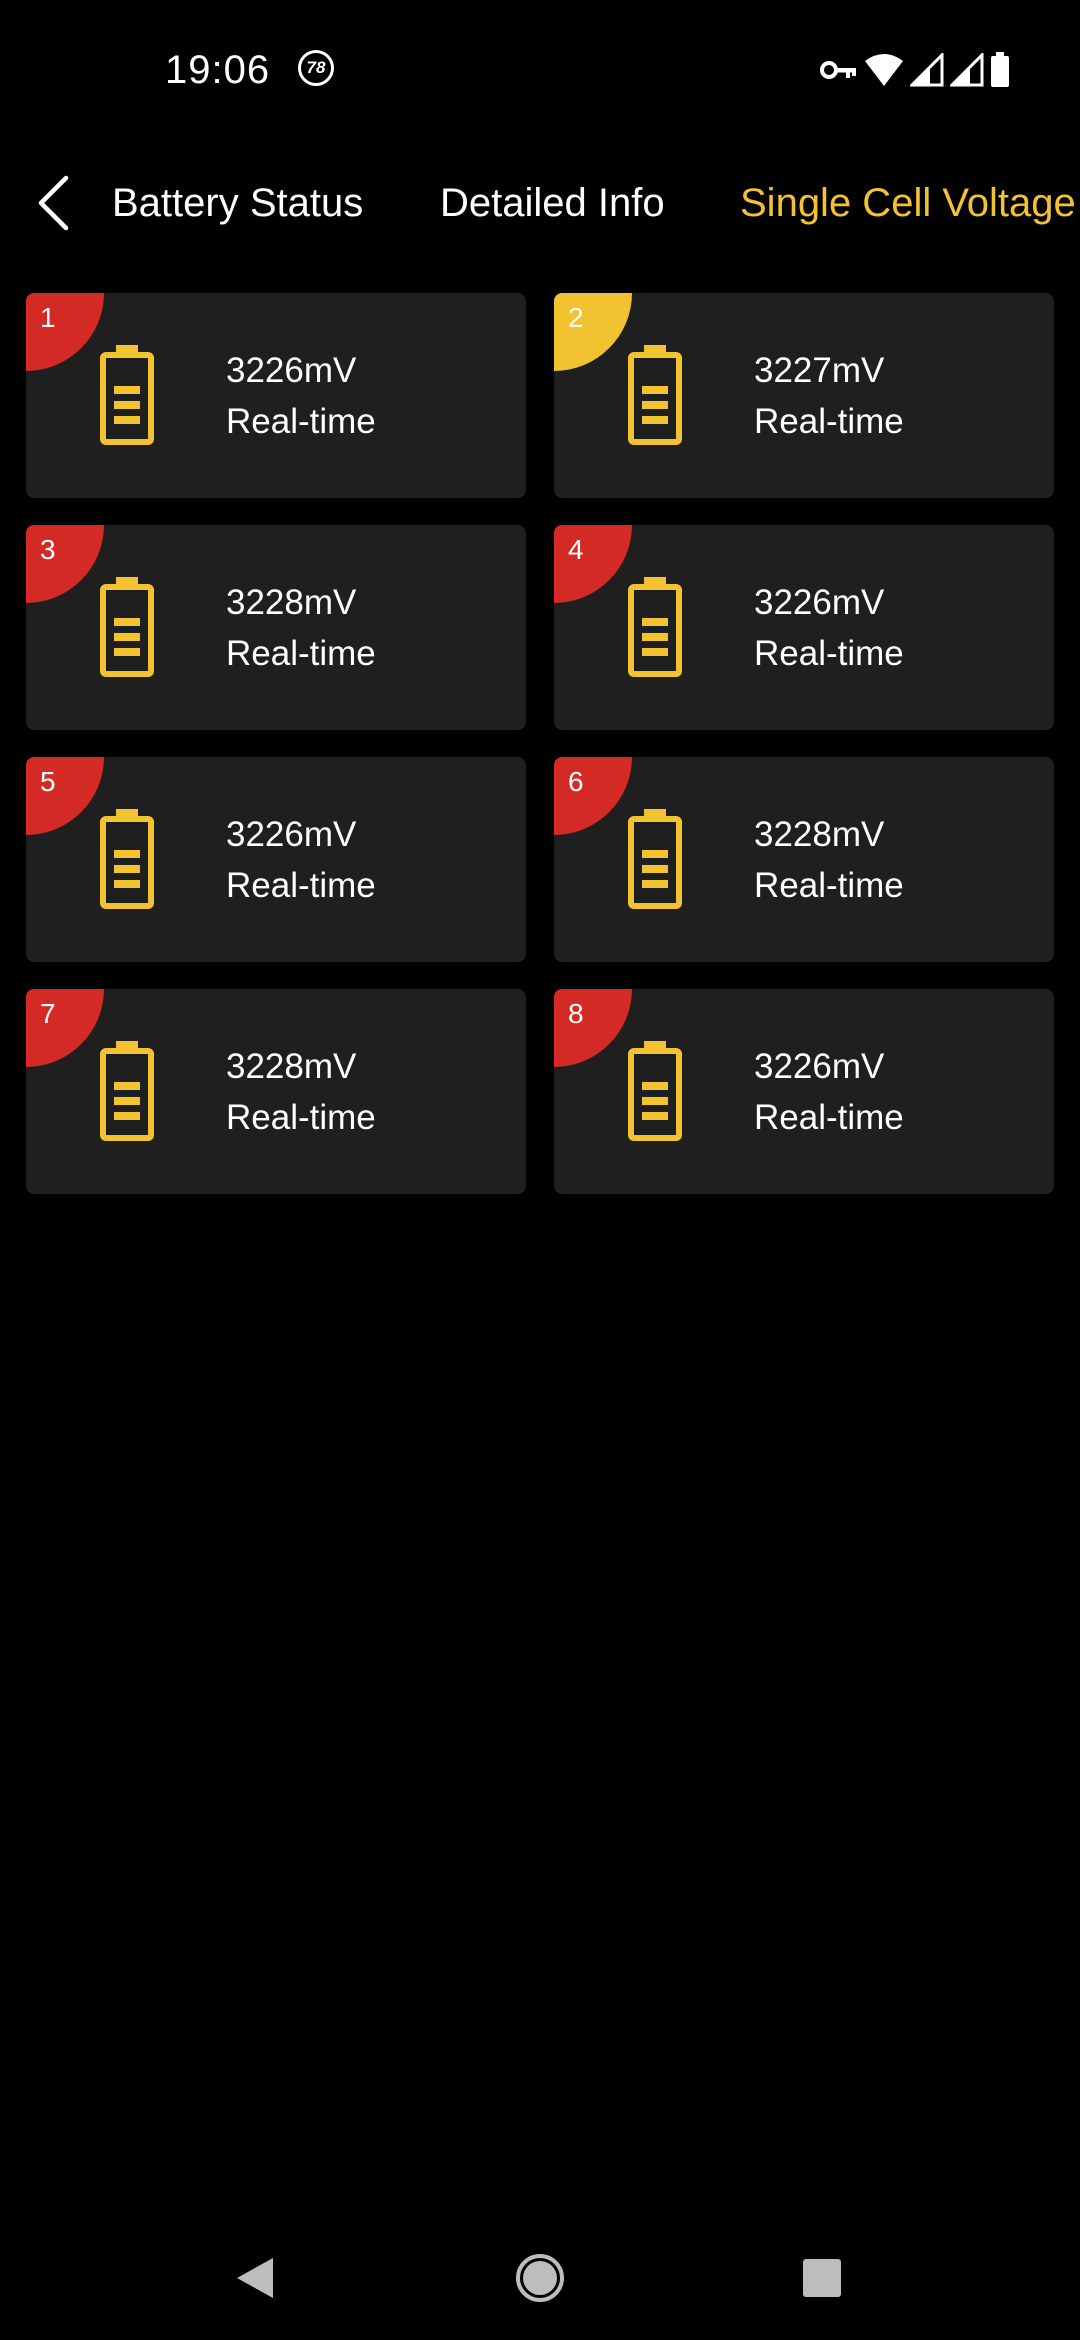  Describe the element at coordinates (316, 68) in the screenshot. I see `notification-badge-icon: 78` at that location.